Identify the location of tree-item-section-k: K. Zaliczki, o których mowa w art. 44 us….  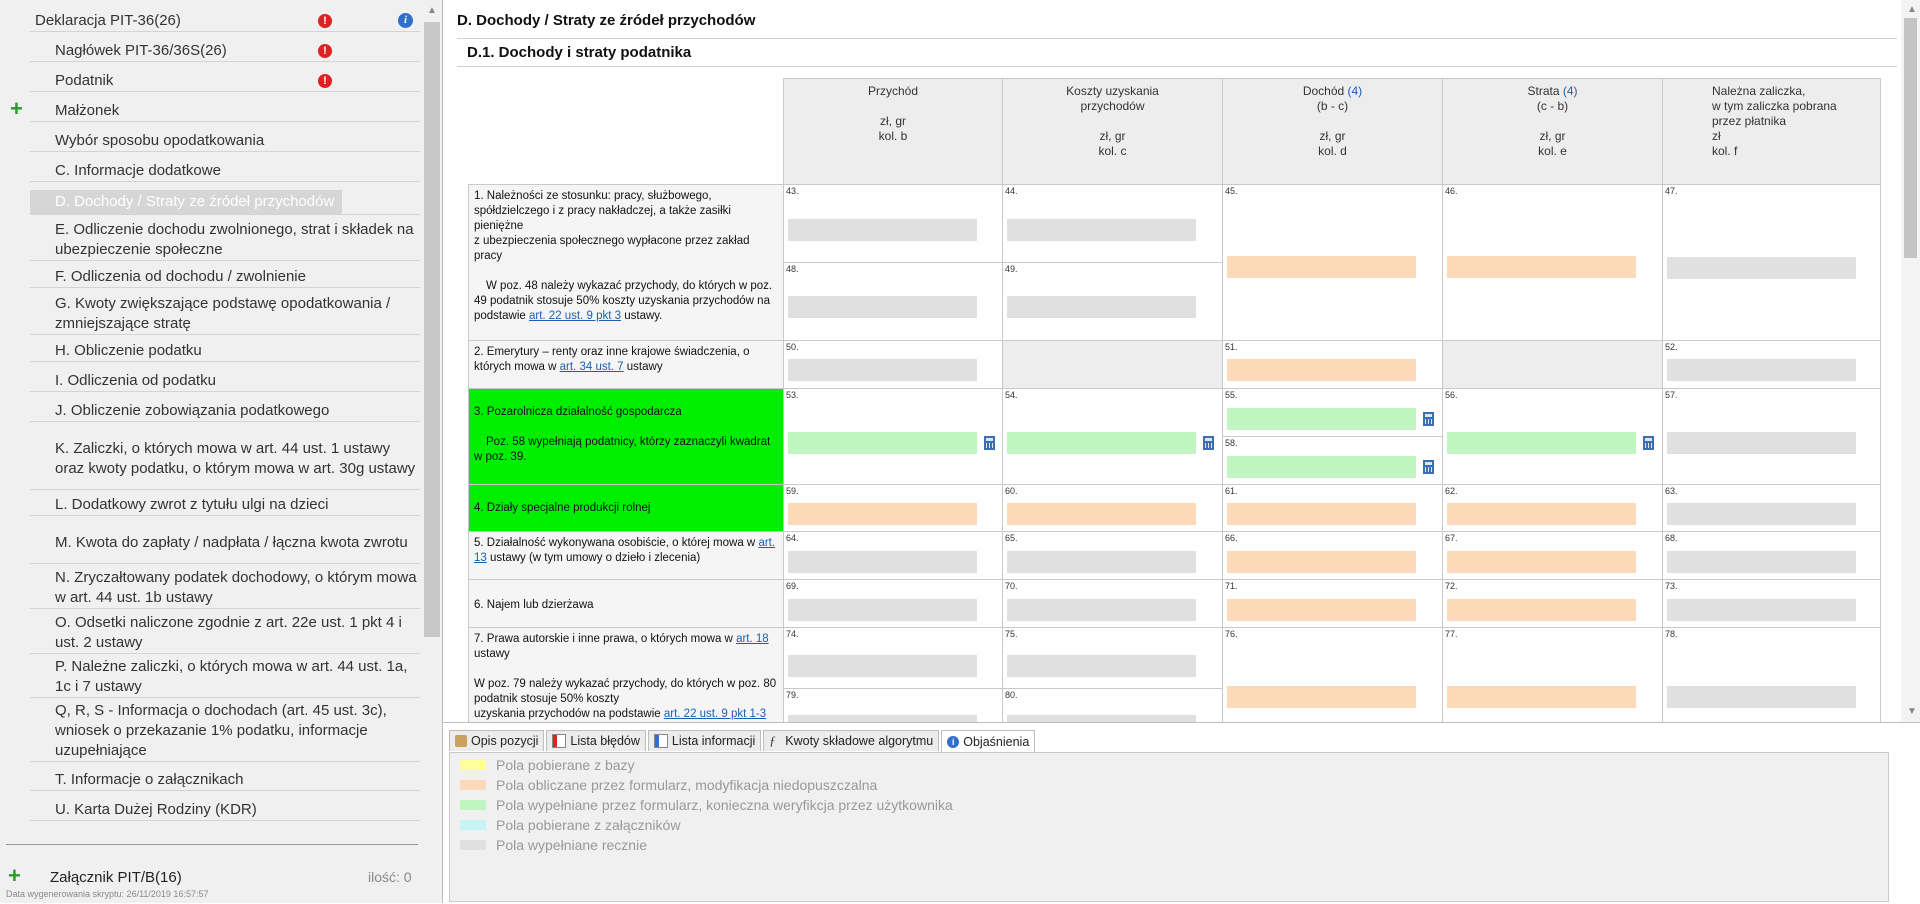
(225, 459).